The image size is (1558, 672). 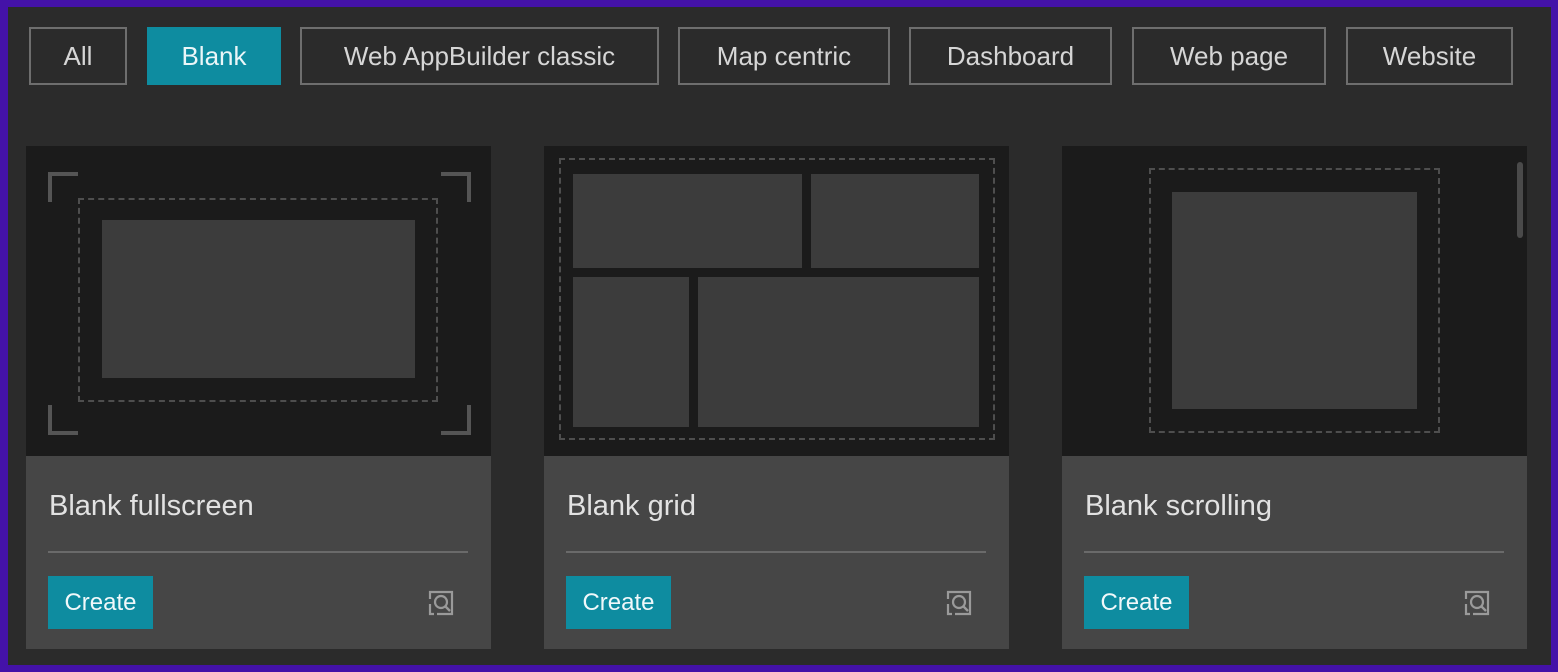 What do you see at coordinates (479, 56) in the screenshot?
I see `filter-web-appbuilder-classic-button: Web AppBuilder classic` at bounding box center [479, 56].